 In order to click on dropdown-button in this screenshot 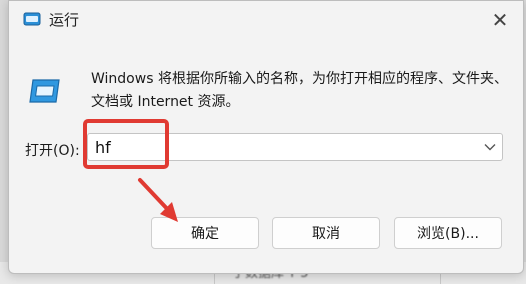, I will do `click(490, 147)`.